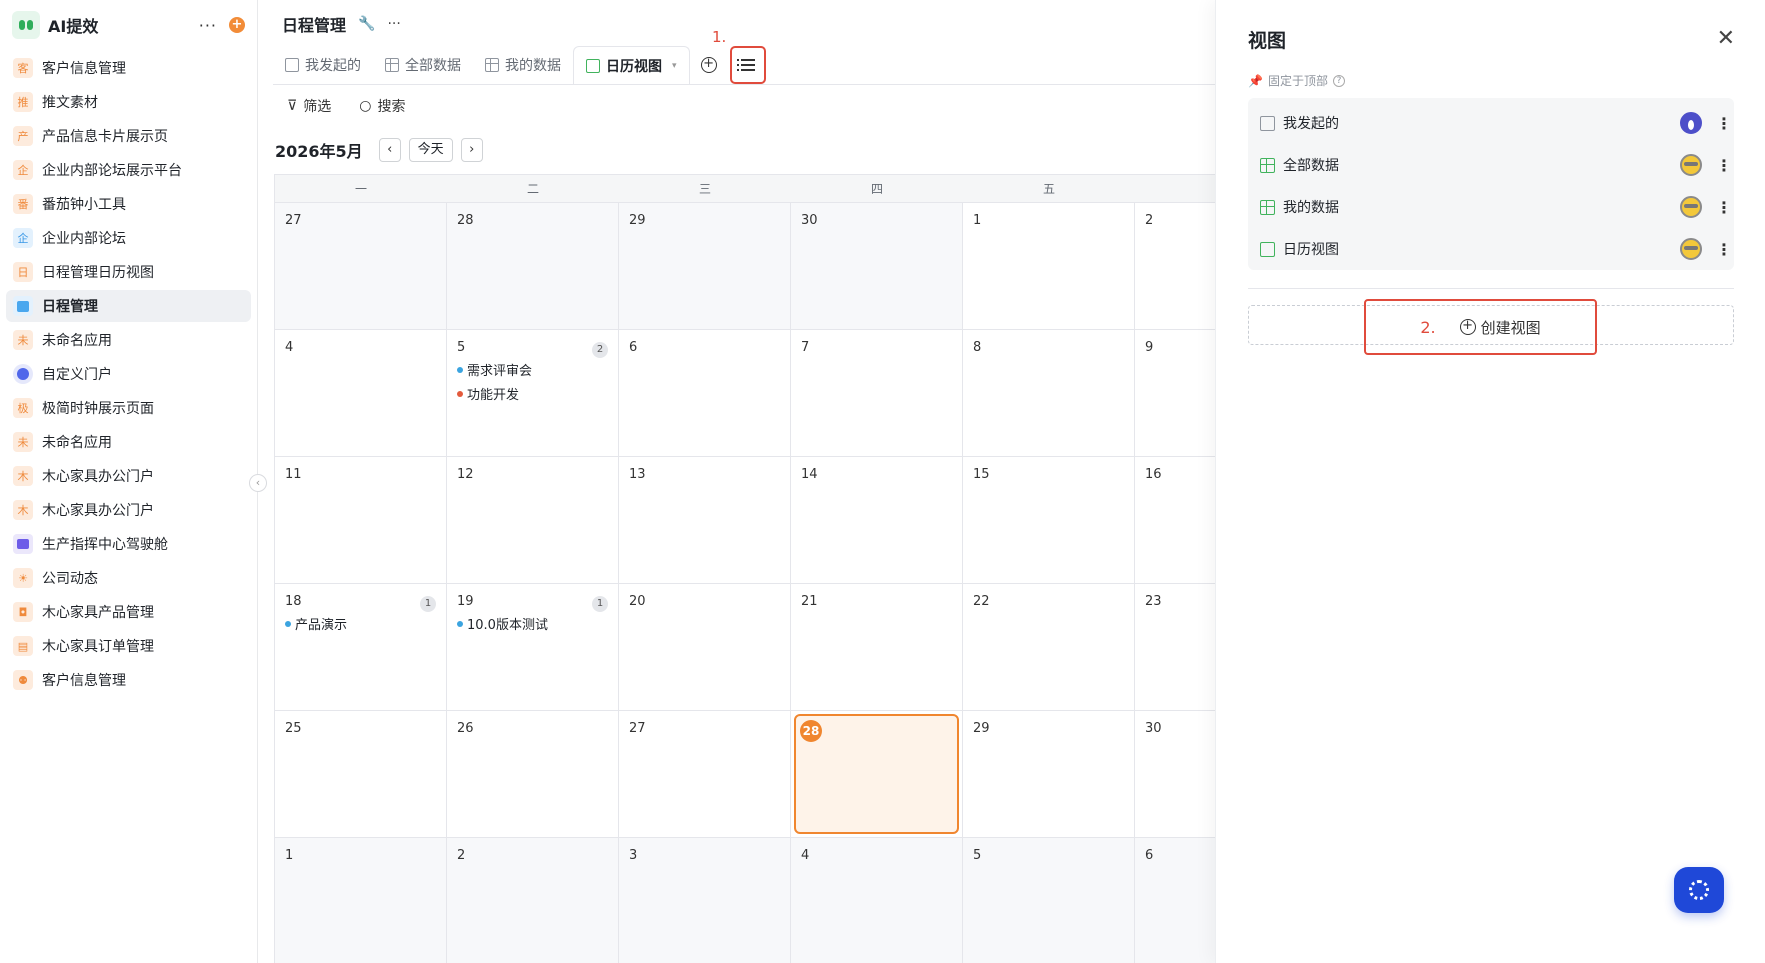 The image size is (1765, 963). Describe the element at coordinates (876, 189) in the screenshot. I see `weekday-label: 四` at that location.